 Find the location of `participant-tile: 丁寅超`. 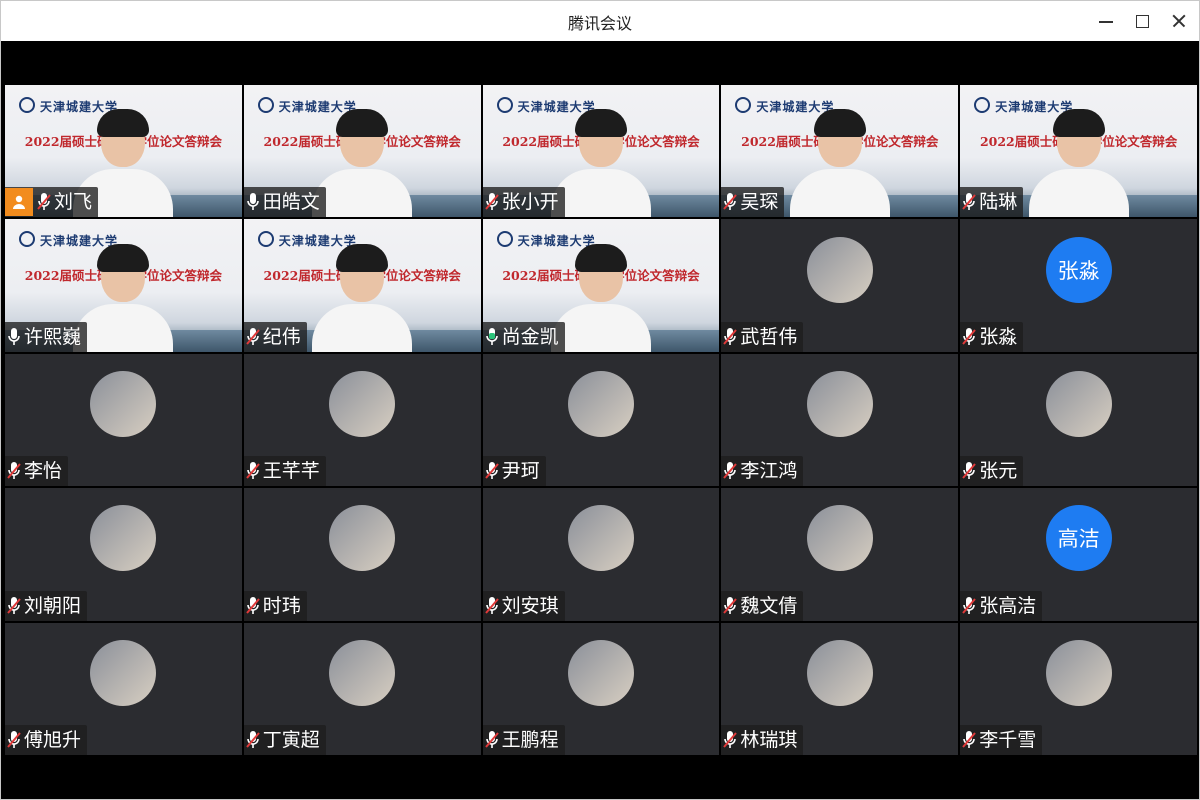

participant-tile: 丁寅超 is located at coordinates (362, 688).